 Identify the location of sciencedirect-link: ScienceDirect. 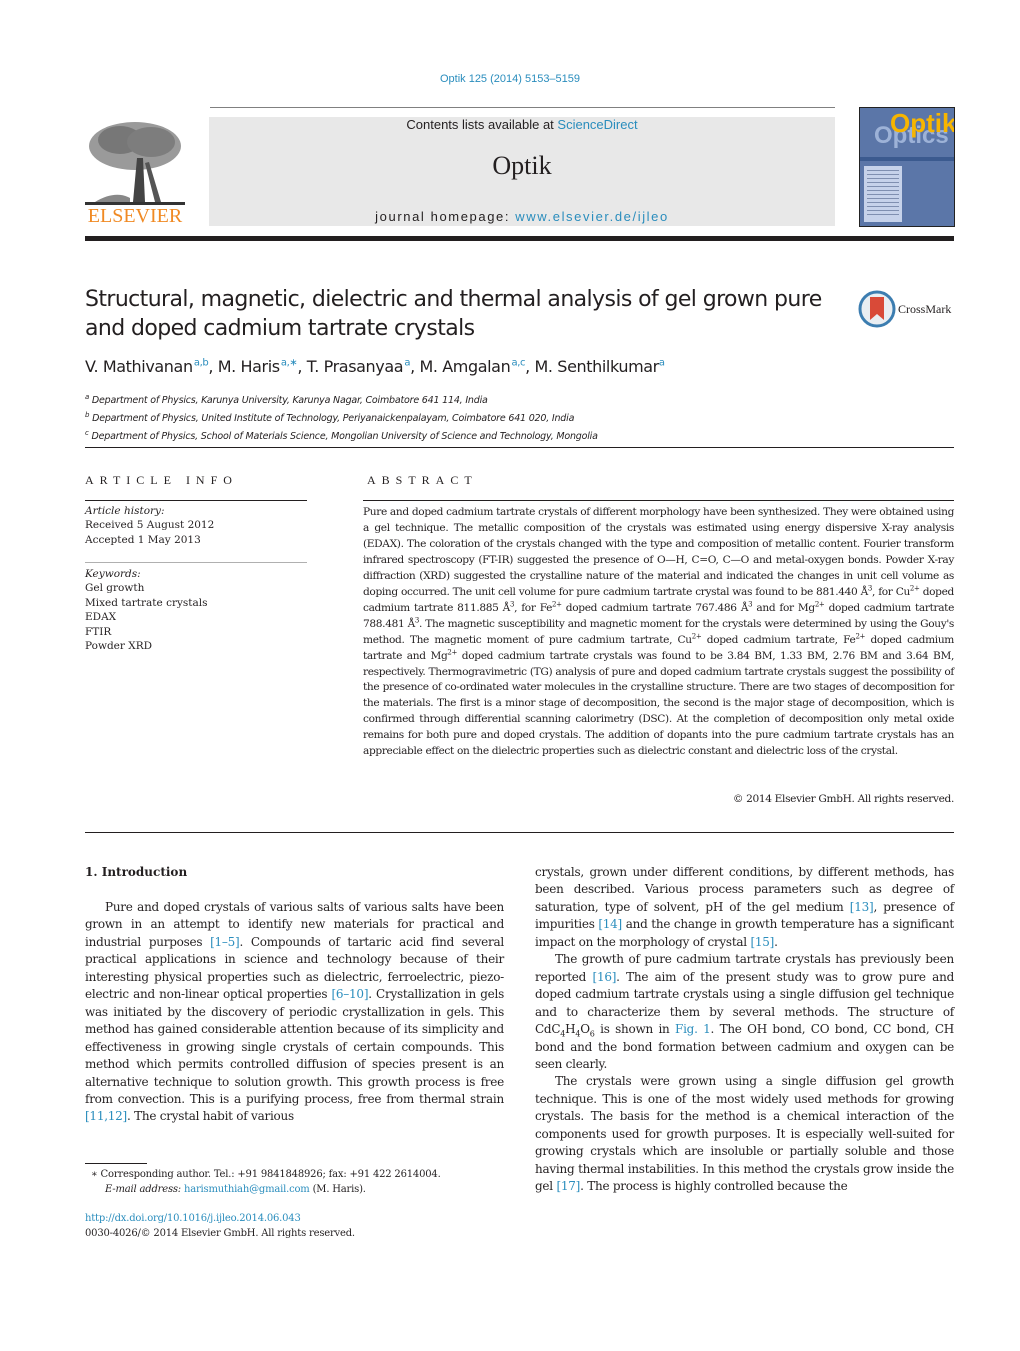
(597, 124).